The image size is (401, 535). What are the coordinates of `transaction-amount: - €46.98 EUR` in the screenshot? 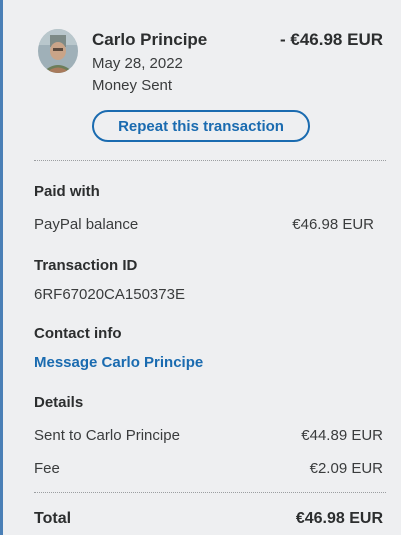 It's located at (331, 39).